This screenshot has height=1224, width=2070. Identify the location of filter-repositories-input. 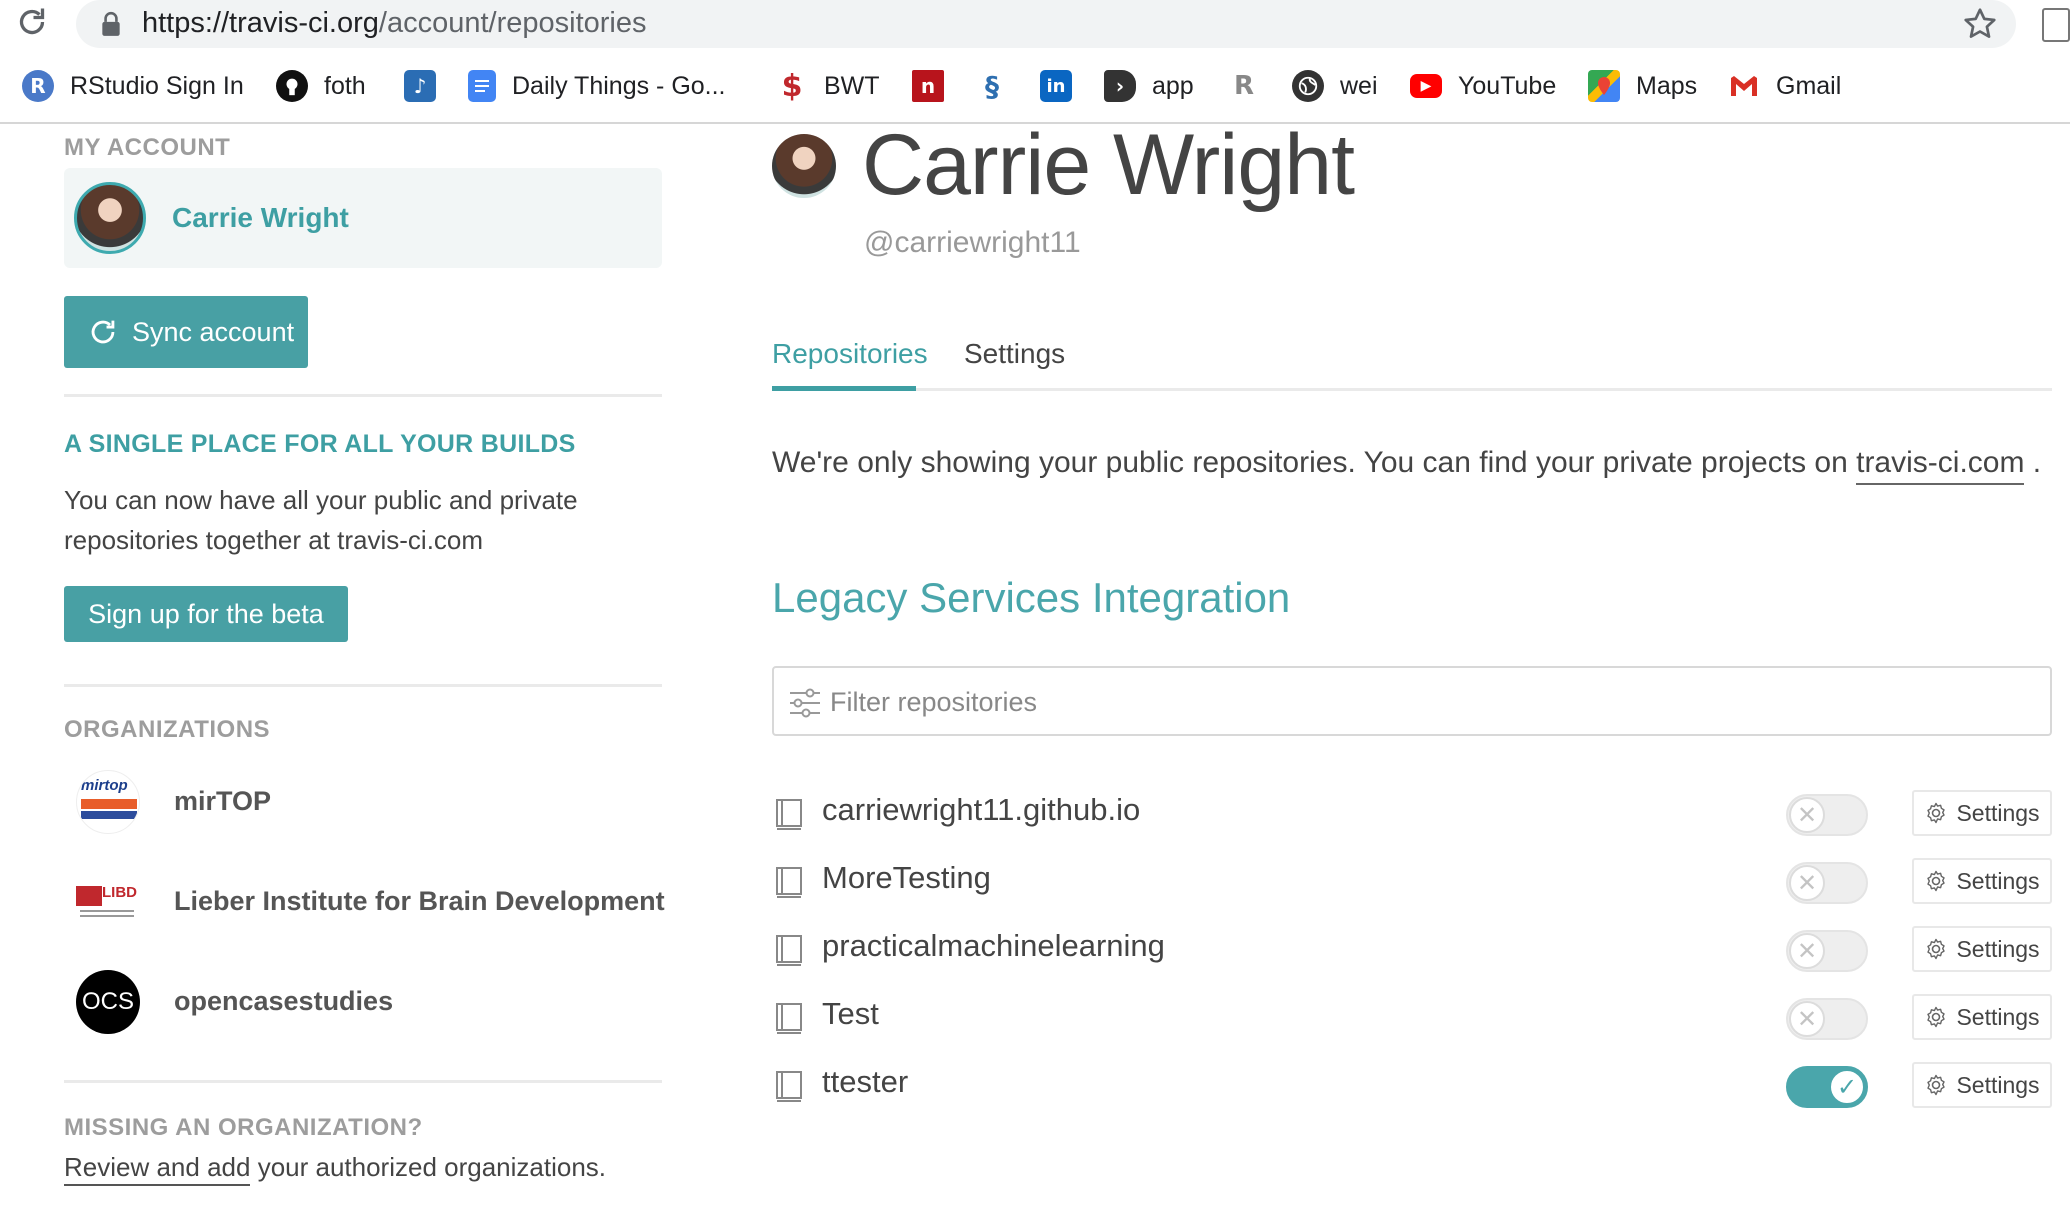
(1430, 702).